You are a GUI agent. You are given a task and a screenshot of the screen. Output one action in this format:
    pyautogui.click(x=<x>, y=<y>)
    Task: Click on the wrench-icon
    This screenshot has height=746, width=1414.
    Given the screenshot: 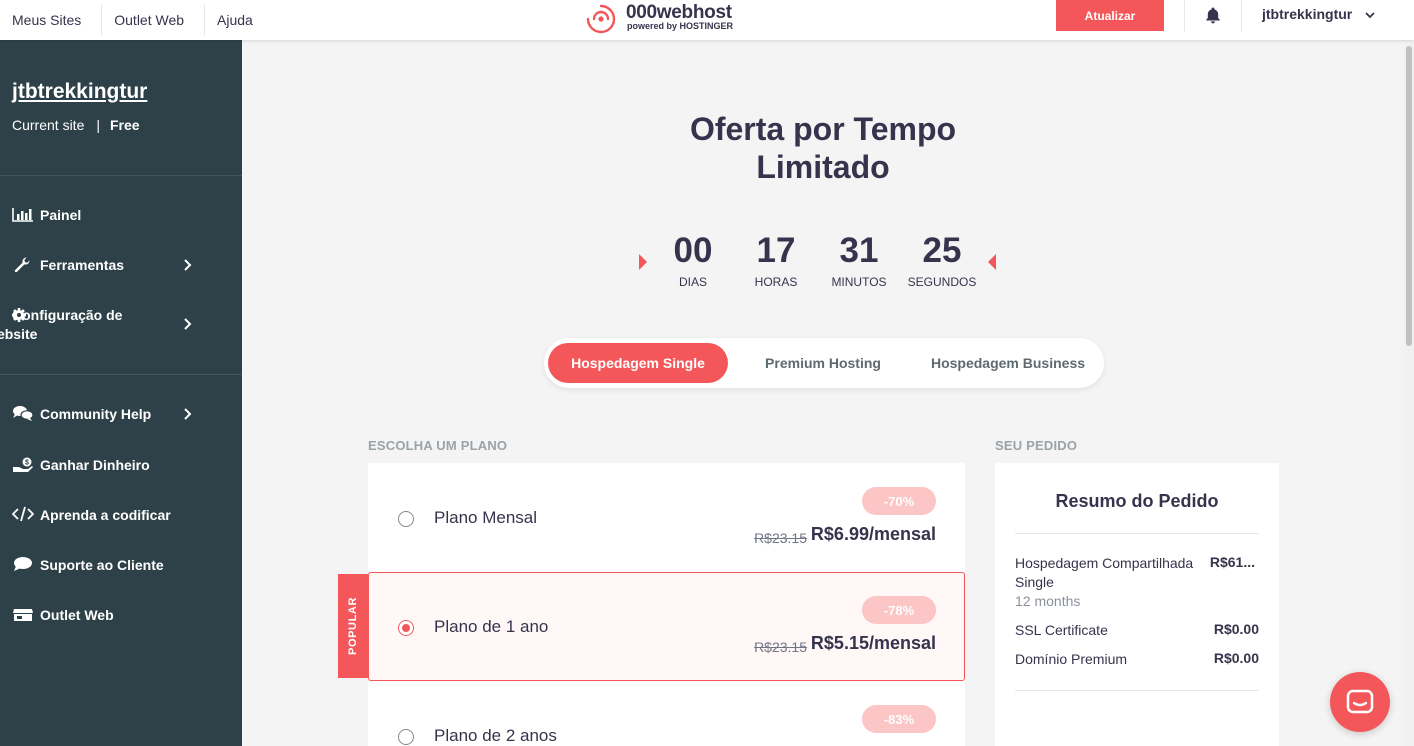 What is the action you would take?
    pyautogui.click(x=22, y=264)
    